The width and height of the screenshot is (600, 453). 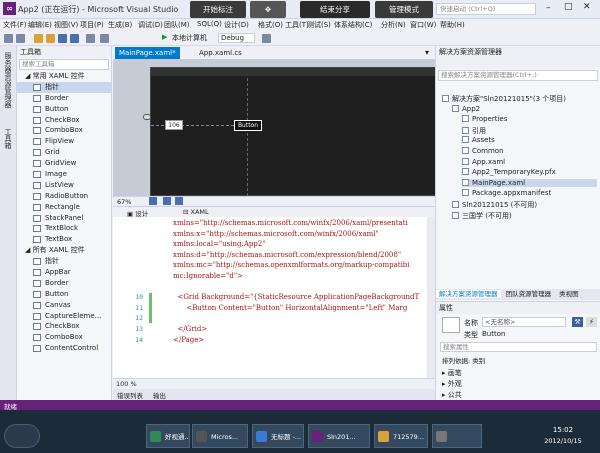 I want to click on menu-item-4: 生成(B), so click(x=120, y=25).